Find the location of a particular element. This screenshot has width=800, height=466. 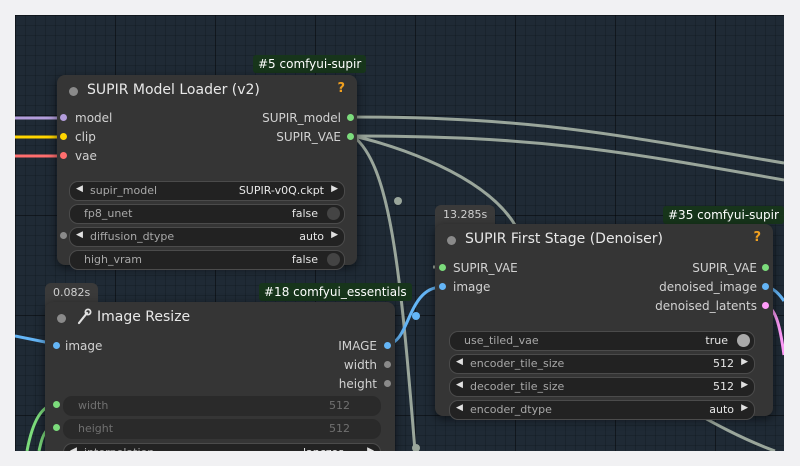

widget-label: interpolation is located at coordinates (119, 448).